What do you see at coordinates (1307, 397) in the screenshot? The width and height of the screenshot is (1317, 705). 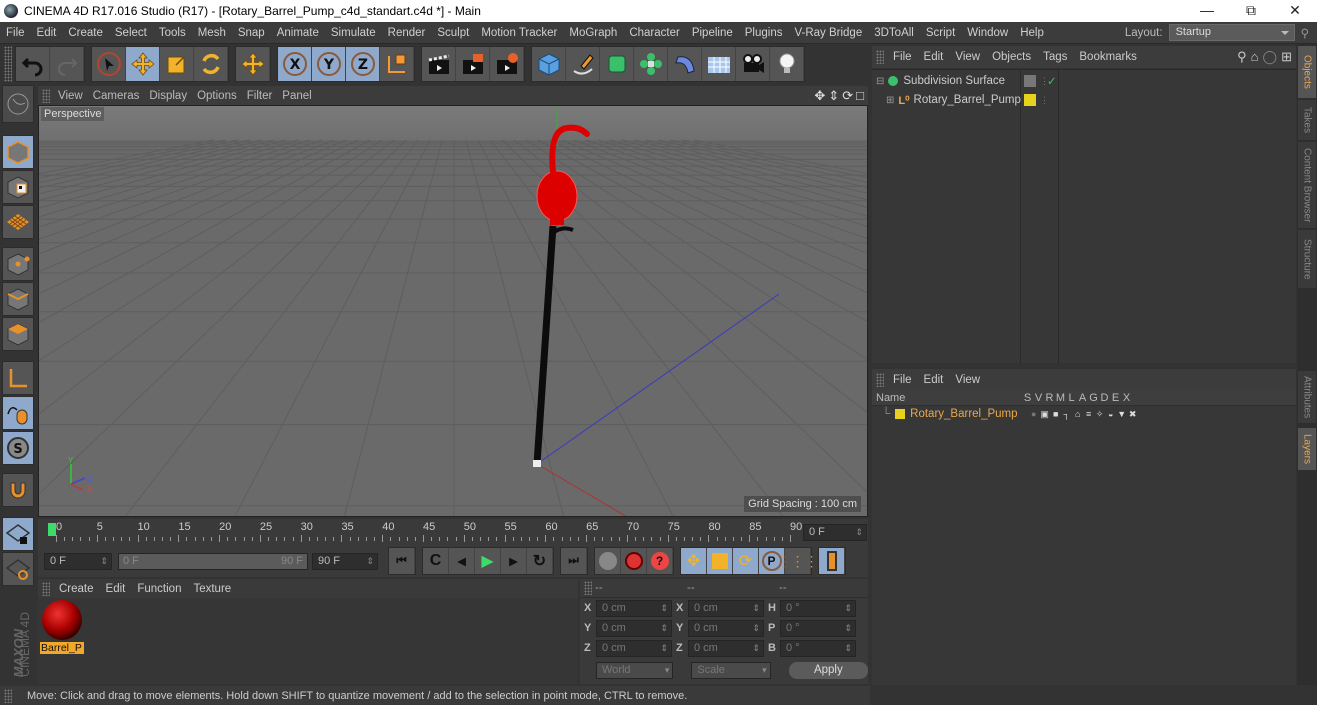 I see `tab-attributes: Attributes` at bounding box center [1307, 397].